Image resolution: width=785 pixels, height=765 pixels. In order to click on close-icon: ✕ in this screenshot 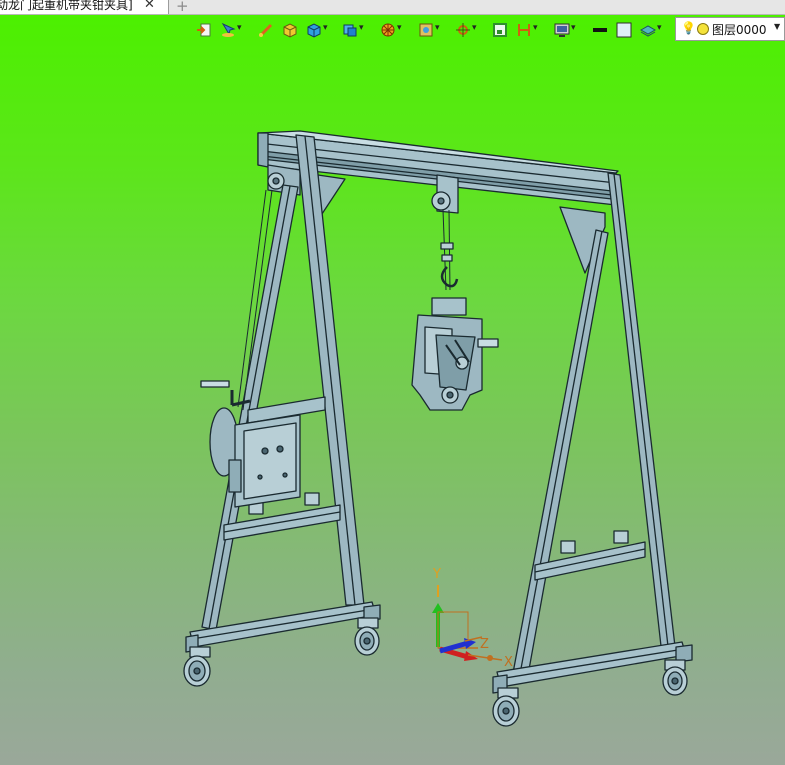, I will do `click(149, 5)`.